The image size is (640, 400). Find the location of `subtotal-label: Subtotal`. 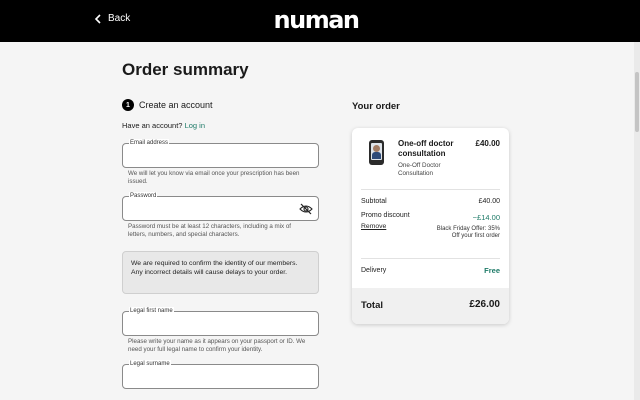

subtotal-label: Subtotal is located at coordinates (374, 201).